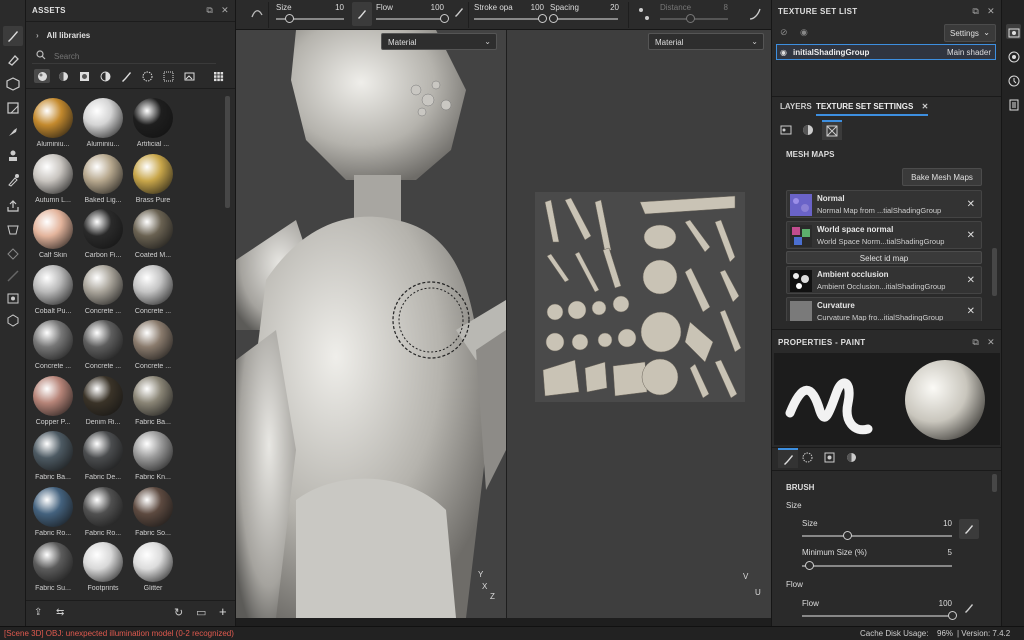 This screenshot has height=640, width=1024. Describe the element at coordinates (60, 612) in the screenshot. I see `library-settings-icon: ⇆` at that location.